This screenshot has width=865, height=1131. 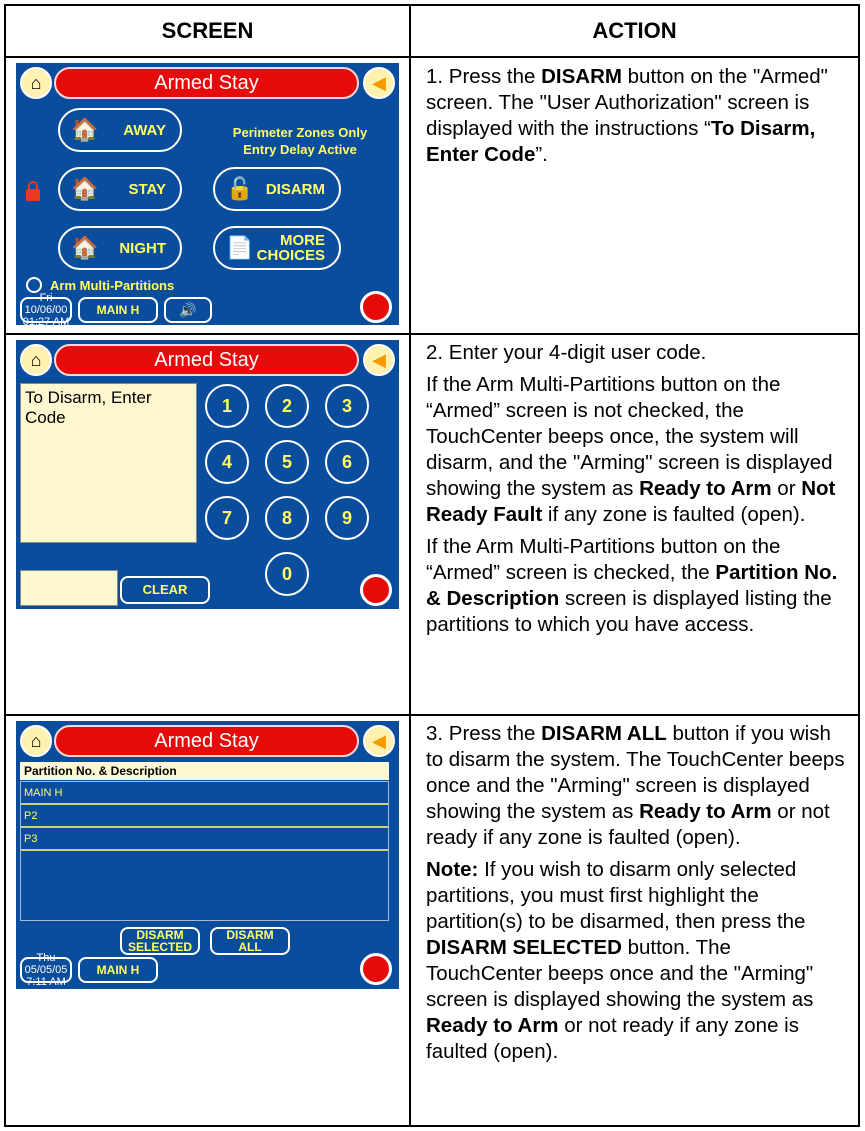 What do you see at coordinates (33, 191) in the screenshot?
I see `lock-icon` at bounding box center [33, 191].